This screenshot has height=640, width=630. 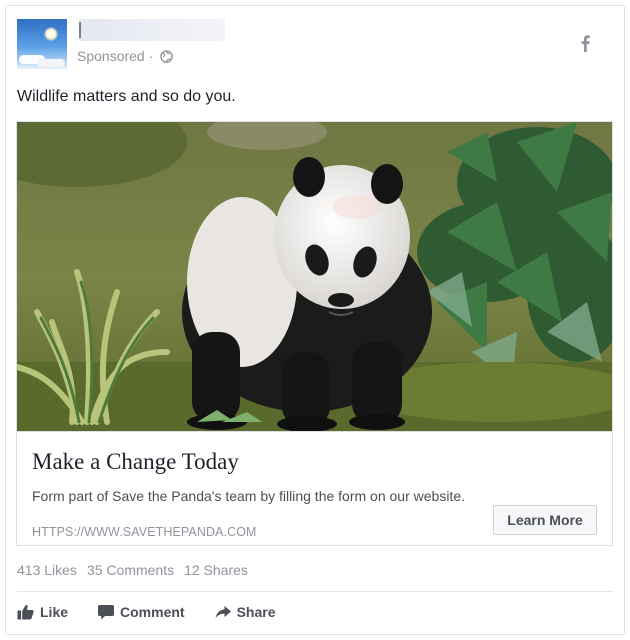 I want to click on engagement-stats: 413 Likes 35 Comments 12 Shares, so click(x=132, y=570).